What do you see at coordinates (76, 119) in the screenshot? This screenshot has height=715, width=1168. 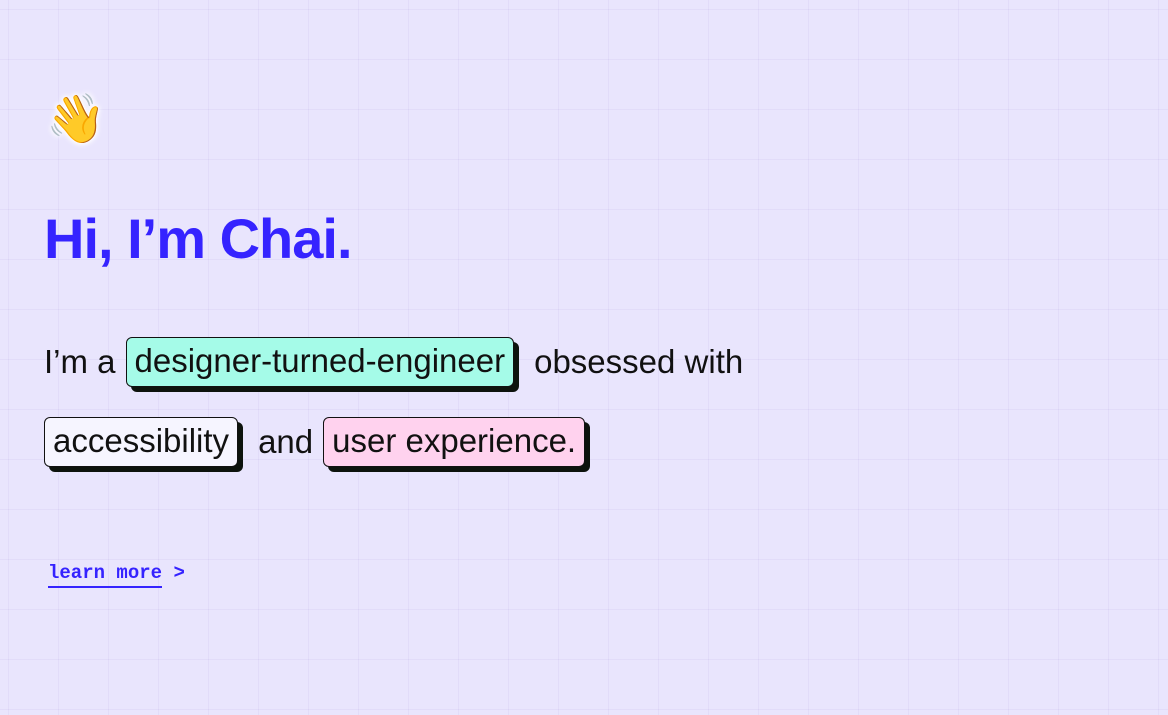 I see `waving-hand-icon: 👋` at bounding box center [76, 119].